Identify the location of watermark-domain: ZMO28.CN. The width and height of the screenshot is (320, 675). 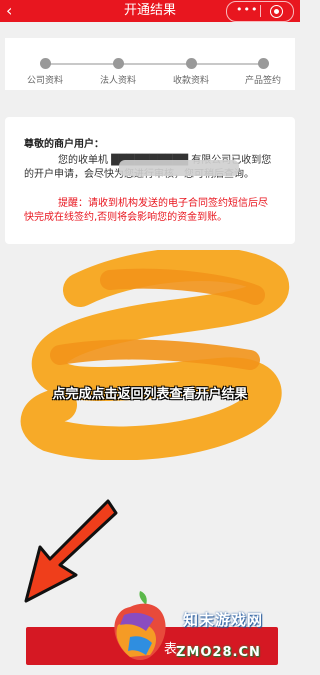
(218, 652).